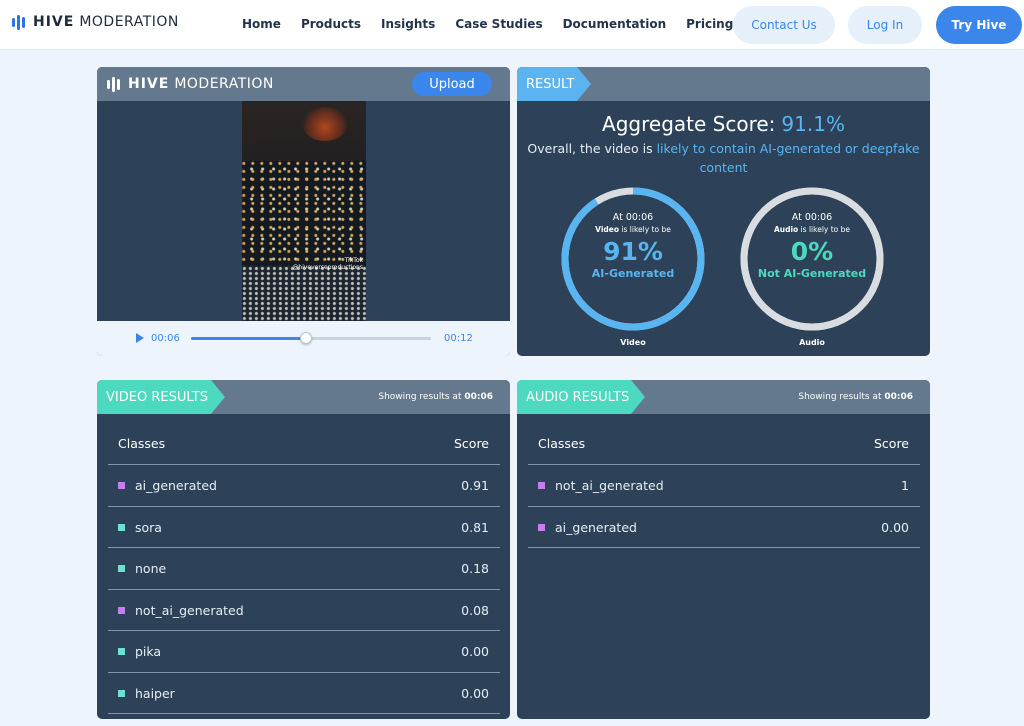 This screenshot has width=1024, height=726. I want to click on audio-gauge-kind-suffix: is likely to be, so click(824, 229).